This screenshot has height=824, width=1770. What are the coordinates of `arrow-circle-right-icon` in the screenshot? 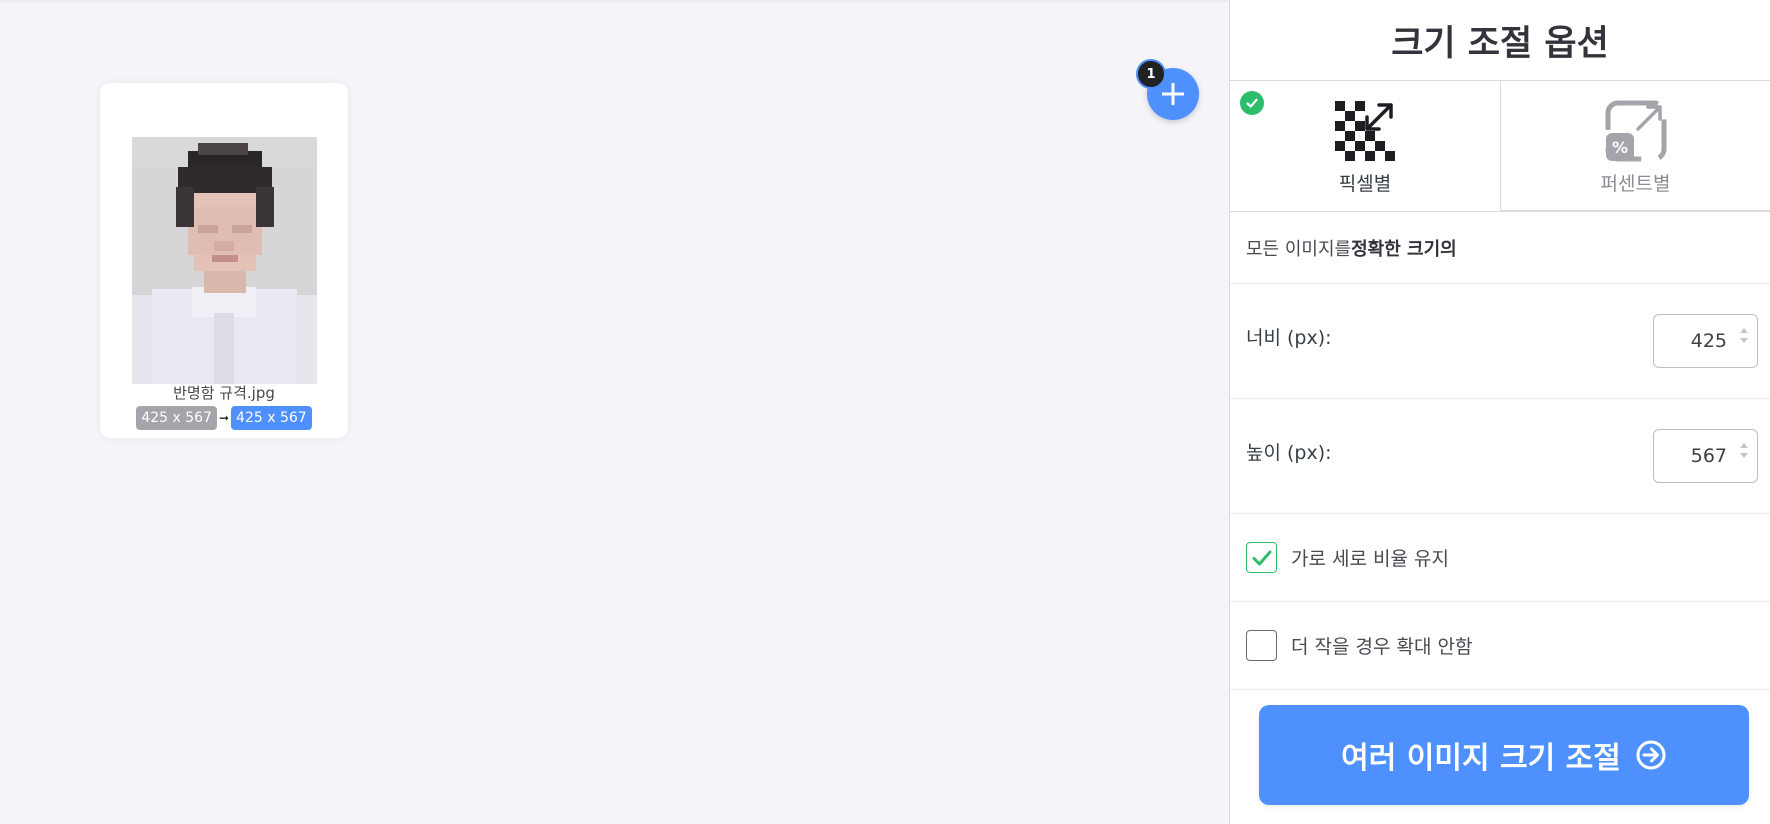 It's located at (1651, 755).